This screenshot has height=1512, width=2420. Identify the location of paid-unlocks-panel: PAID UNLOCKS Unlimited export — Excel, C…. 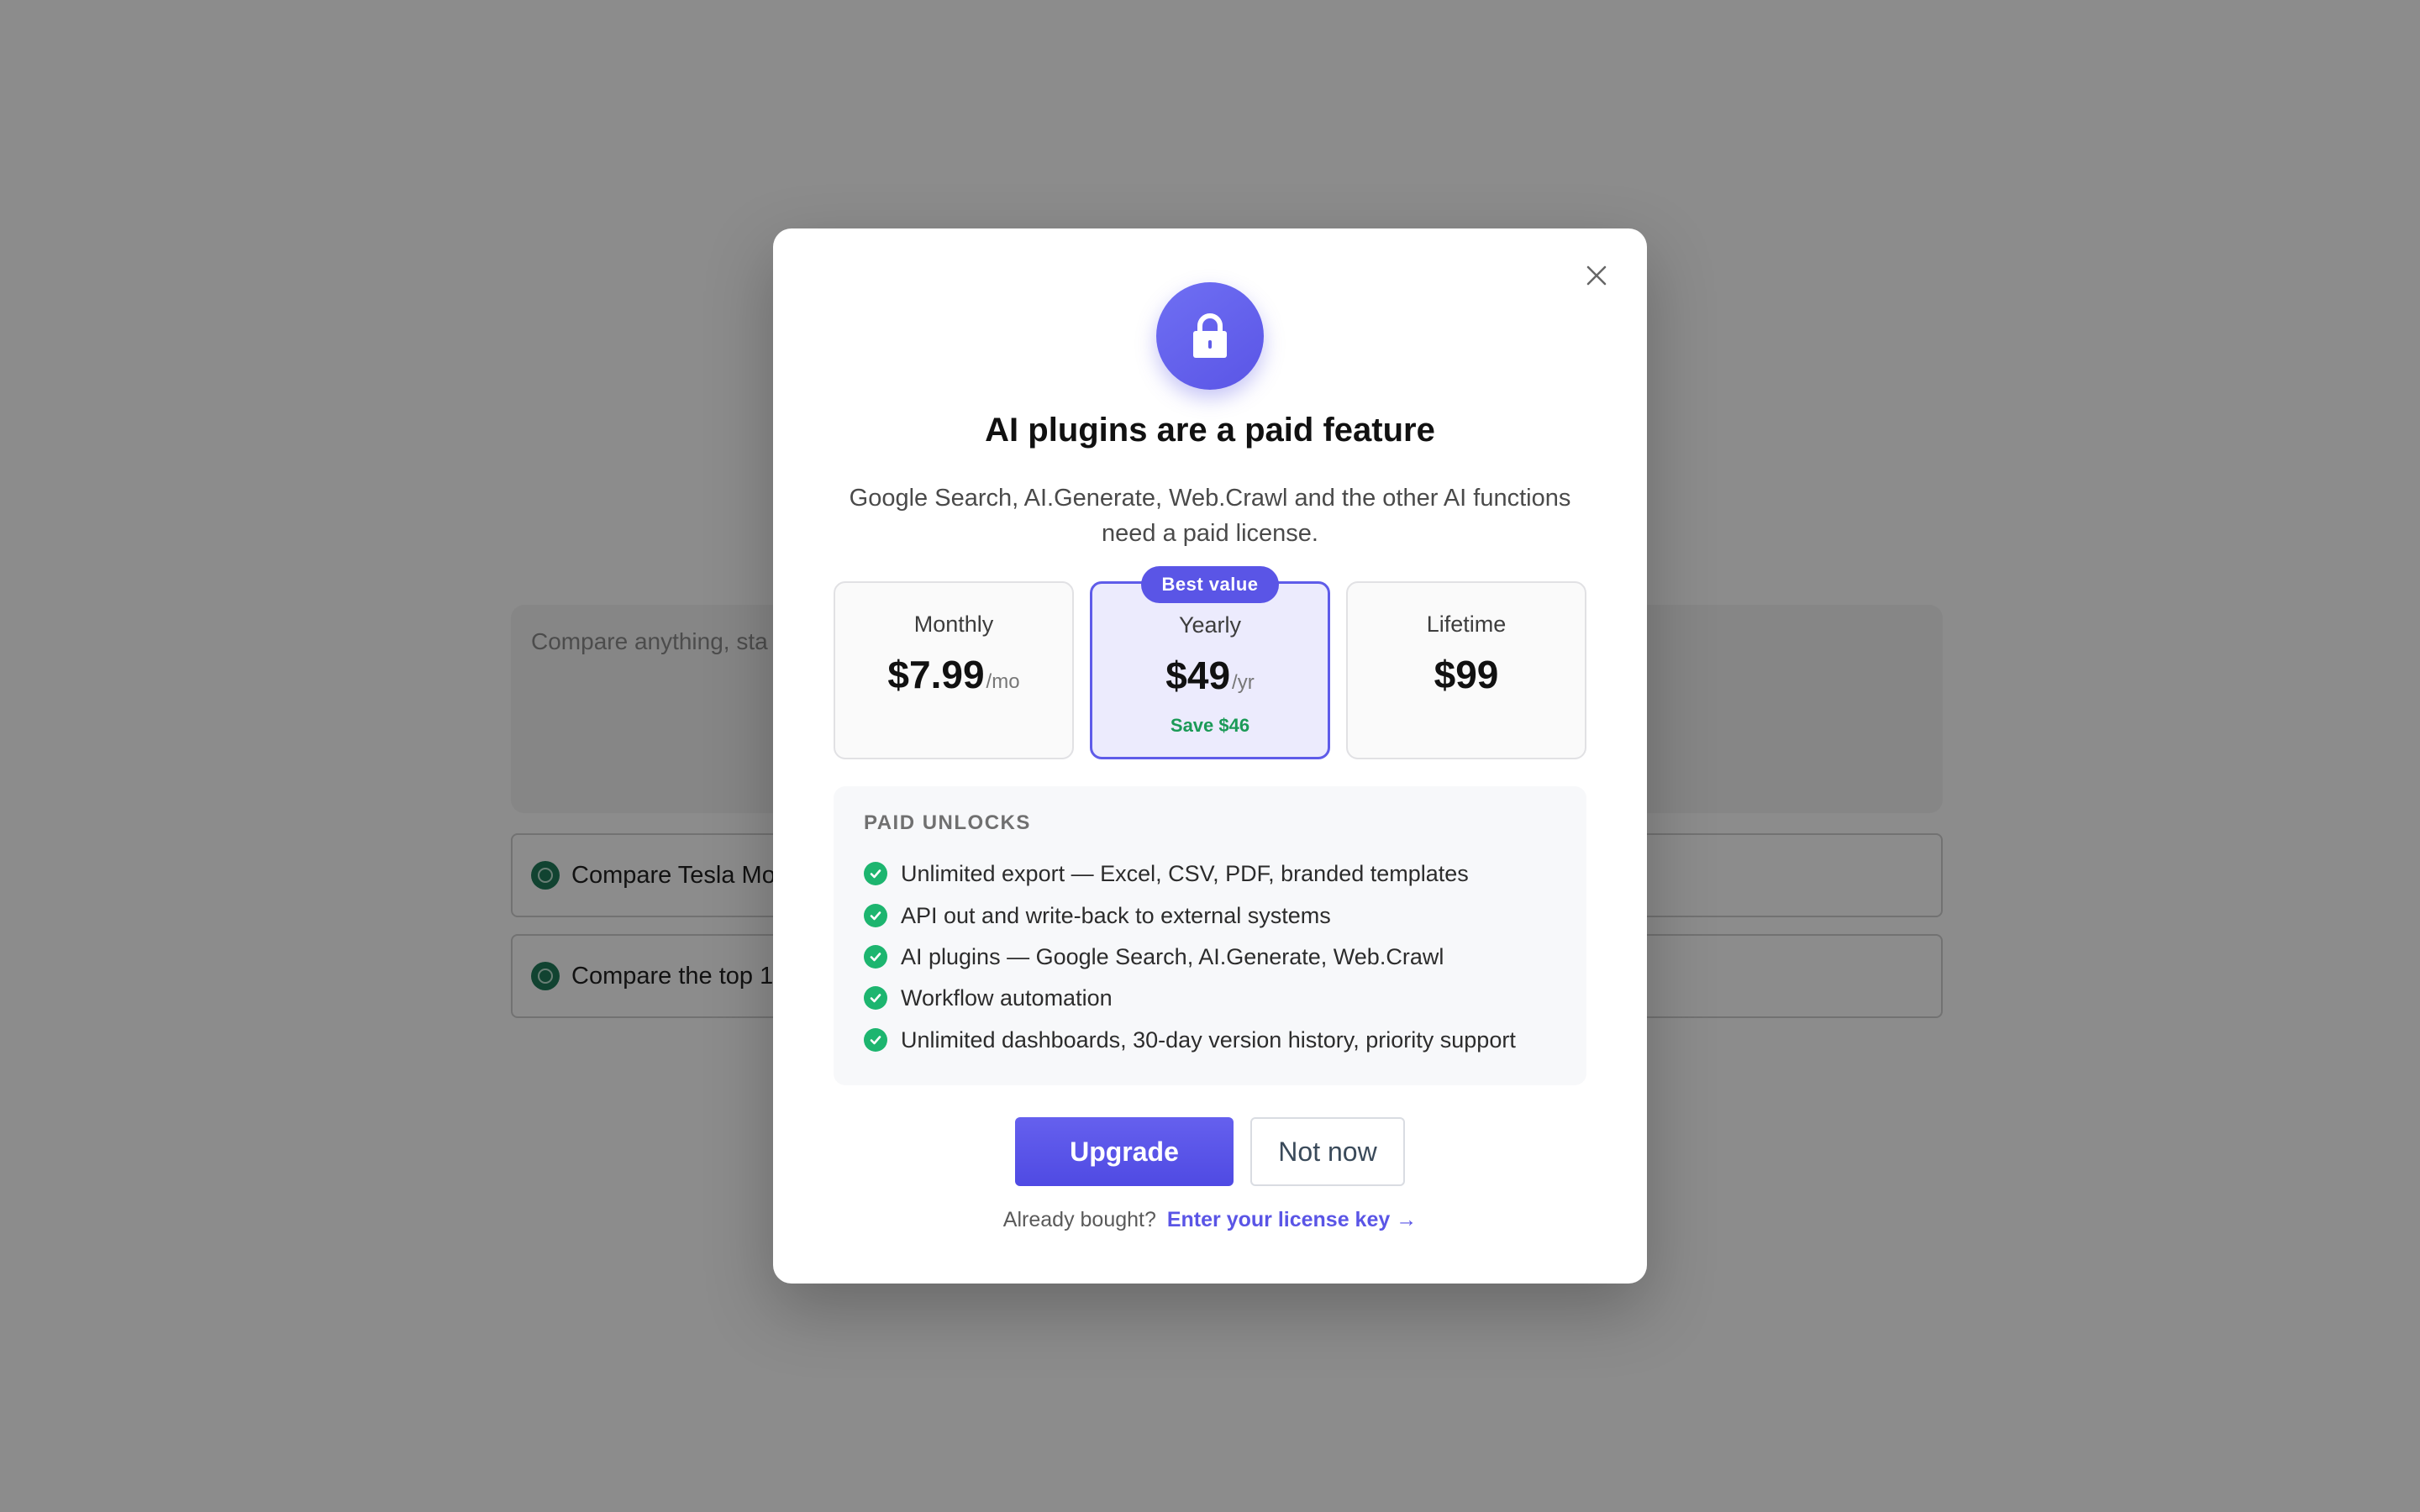
(1210, 935).